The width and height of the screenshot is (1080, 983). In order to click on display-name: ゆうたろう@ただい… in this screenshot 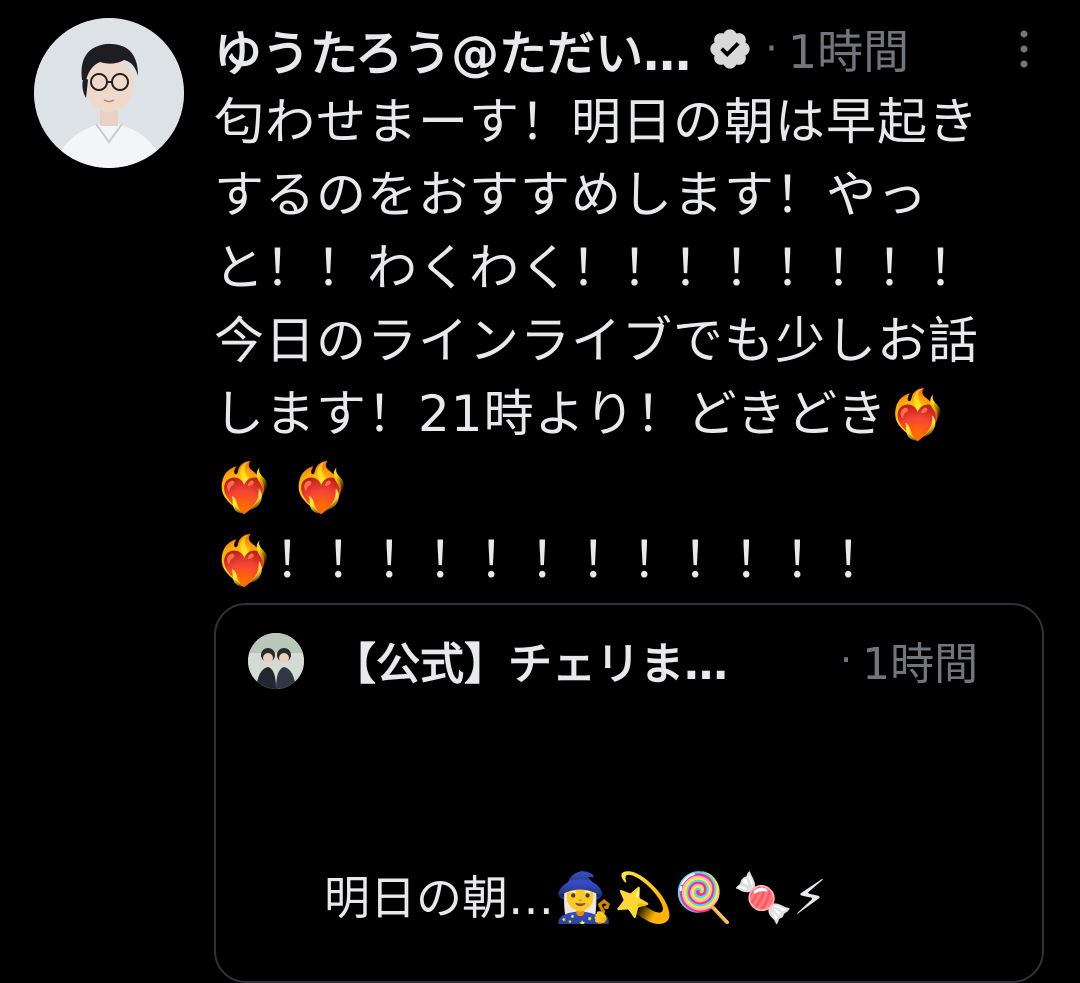, I will do `click(452, 49)`.